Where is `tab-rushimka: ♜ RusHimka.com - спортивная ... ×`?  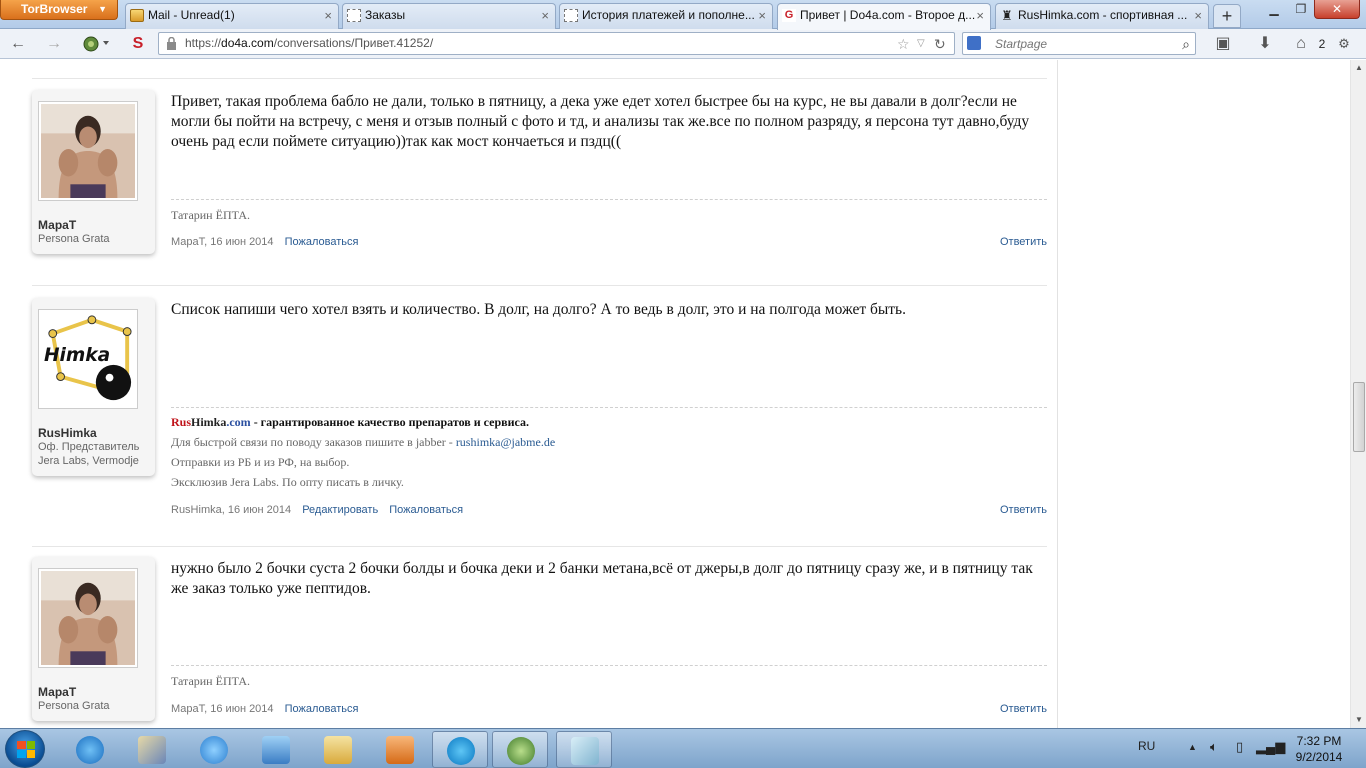 tab-rushimka: ♜ RusHimka.com - спортивная ... × is located at coordinates (1102, 16).